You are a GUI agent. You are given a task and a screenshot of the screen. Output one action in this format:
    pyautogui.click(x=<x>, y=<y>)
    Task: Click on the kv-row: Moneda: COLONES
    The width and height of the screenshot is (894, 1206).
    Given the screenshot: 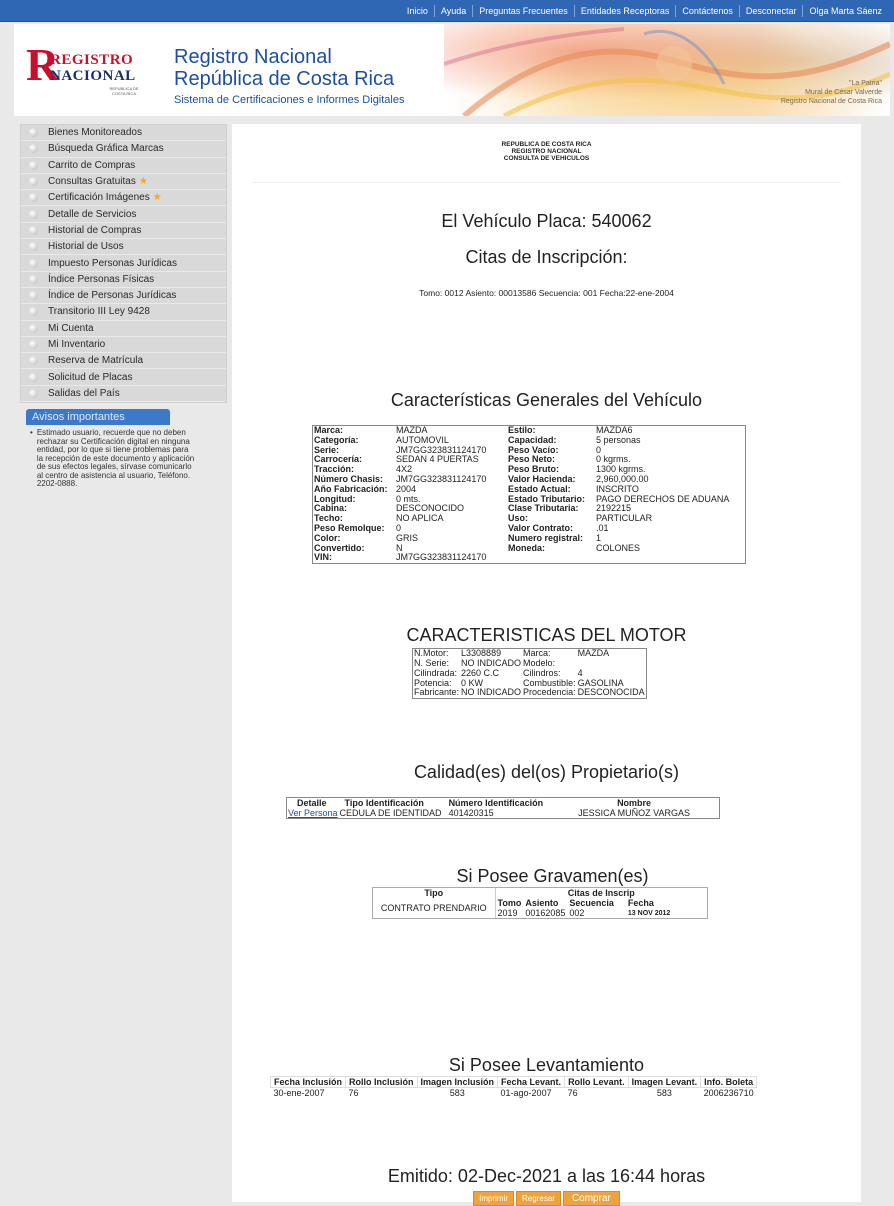 What is the action you would take?
    pyautogui.click(x=574, y=547)
    